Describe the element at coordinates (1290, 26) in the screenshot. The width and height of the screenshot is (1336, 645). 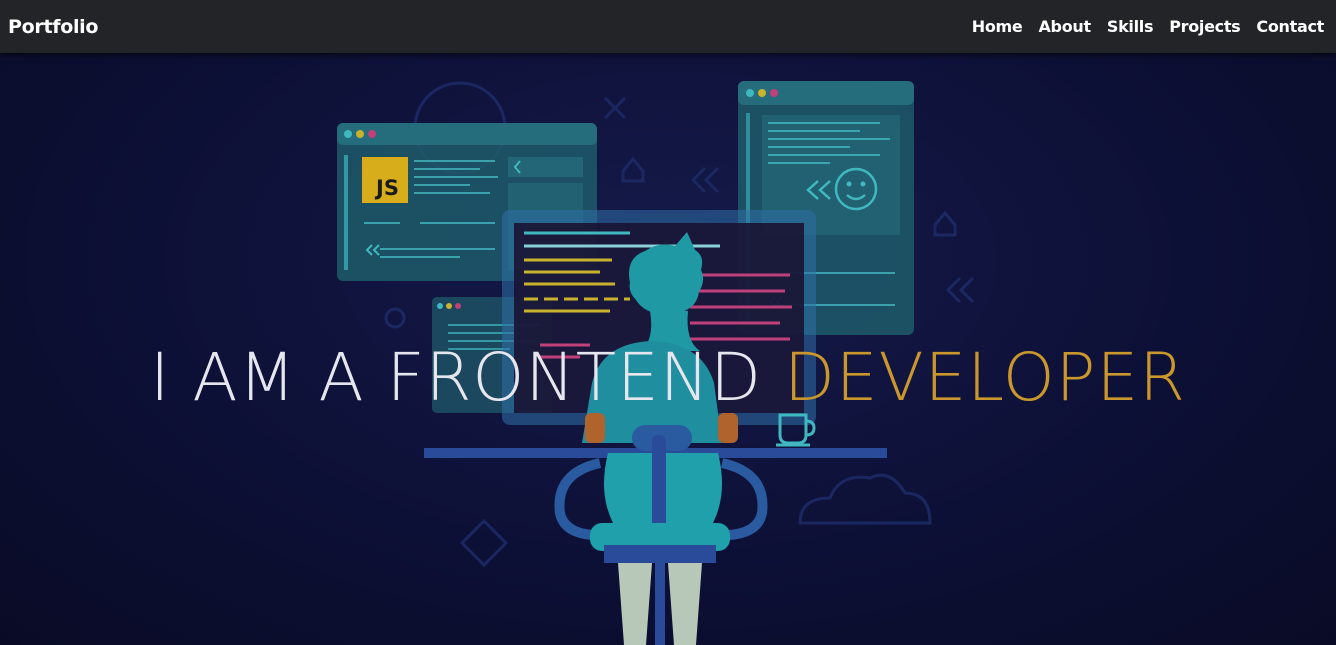
I see `nav-link-contact: Contact` at that location.